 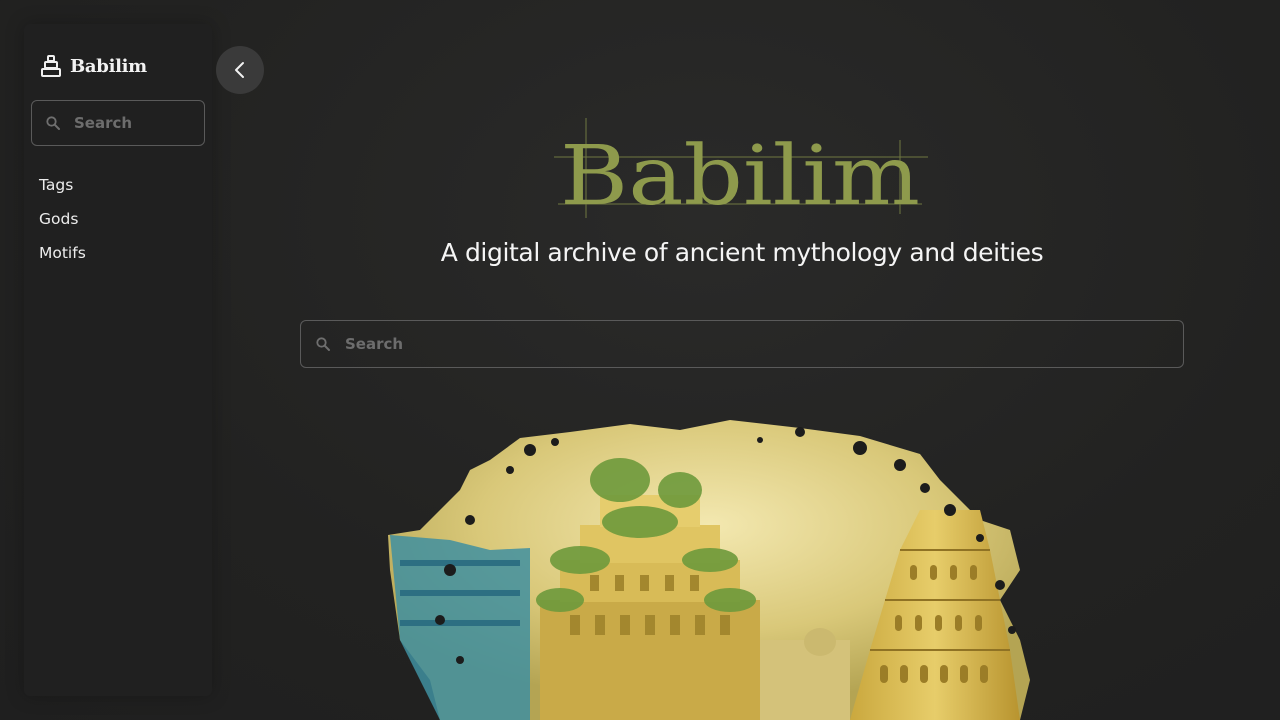 What do you see at coordinates (740, 176) in the screenshot?
I see `logo-text: Babilim` at bounding box center [740, 176].